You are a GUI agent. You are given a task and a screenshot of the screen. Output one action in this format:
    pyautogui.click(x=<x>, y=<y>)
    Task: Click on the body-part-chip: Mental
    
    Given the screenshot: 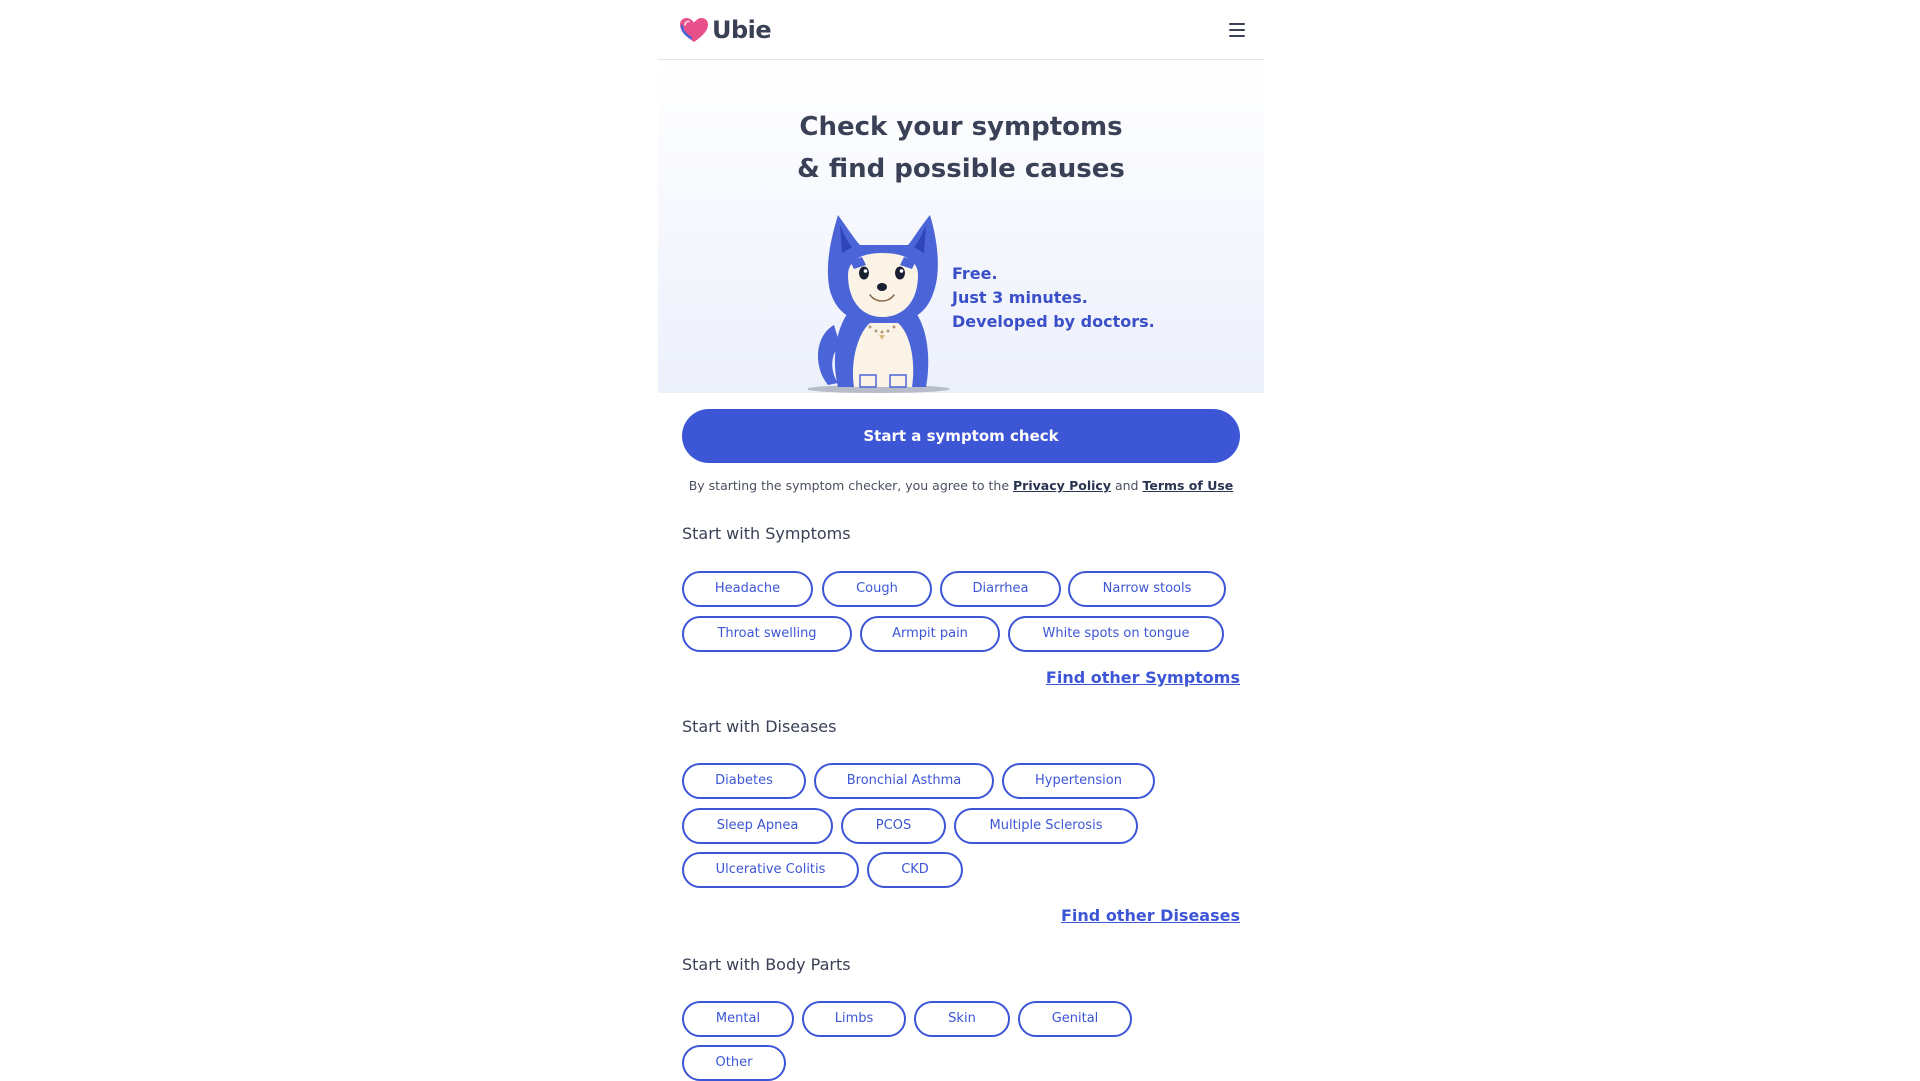 What is the action you would take?
    pyautogui.click(x=738, y=1019)
    